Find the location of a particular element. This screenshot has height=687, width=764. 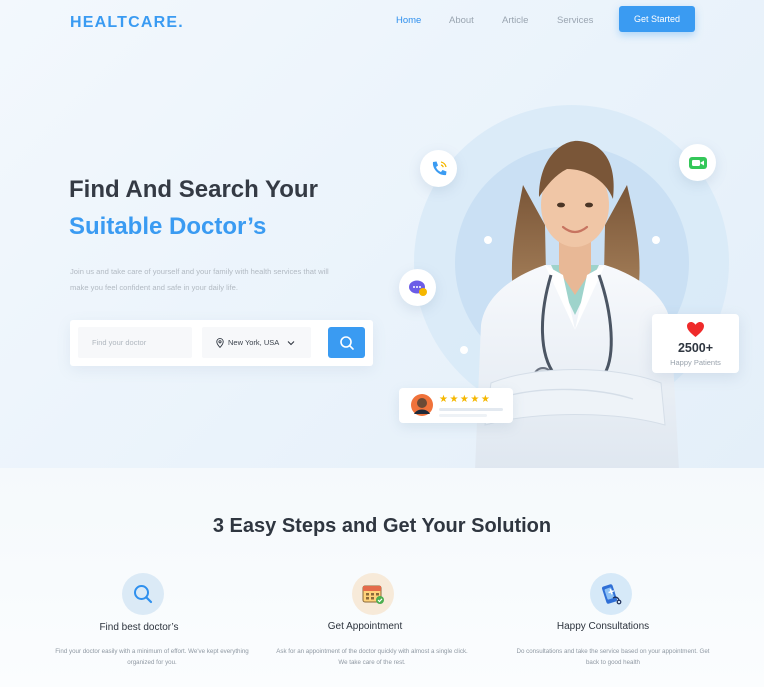

review-card: ★★★★★ is located at coordinates (456, 405).